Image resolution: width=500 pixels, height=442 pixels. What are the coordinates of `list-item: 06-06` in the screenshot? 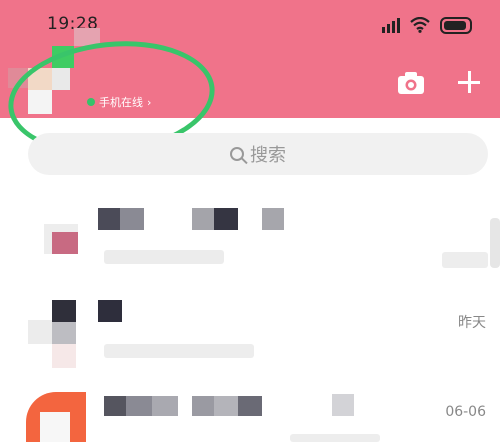 It's located at (250, 412).